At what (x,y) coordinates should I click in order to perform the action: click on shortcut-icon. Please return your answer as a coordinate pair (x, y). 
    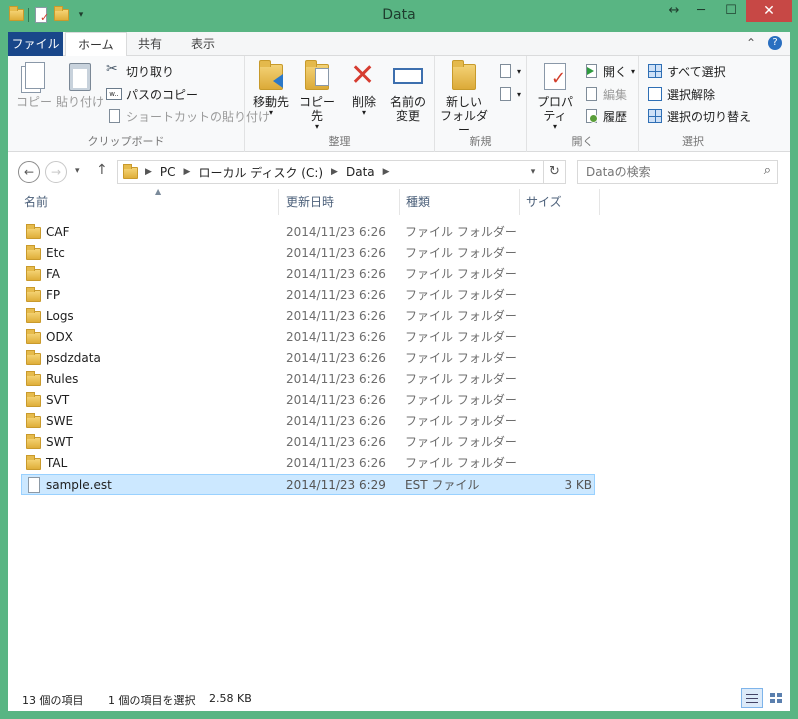
    Looking at the image, I should click on (114, 116).